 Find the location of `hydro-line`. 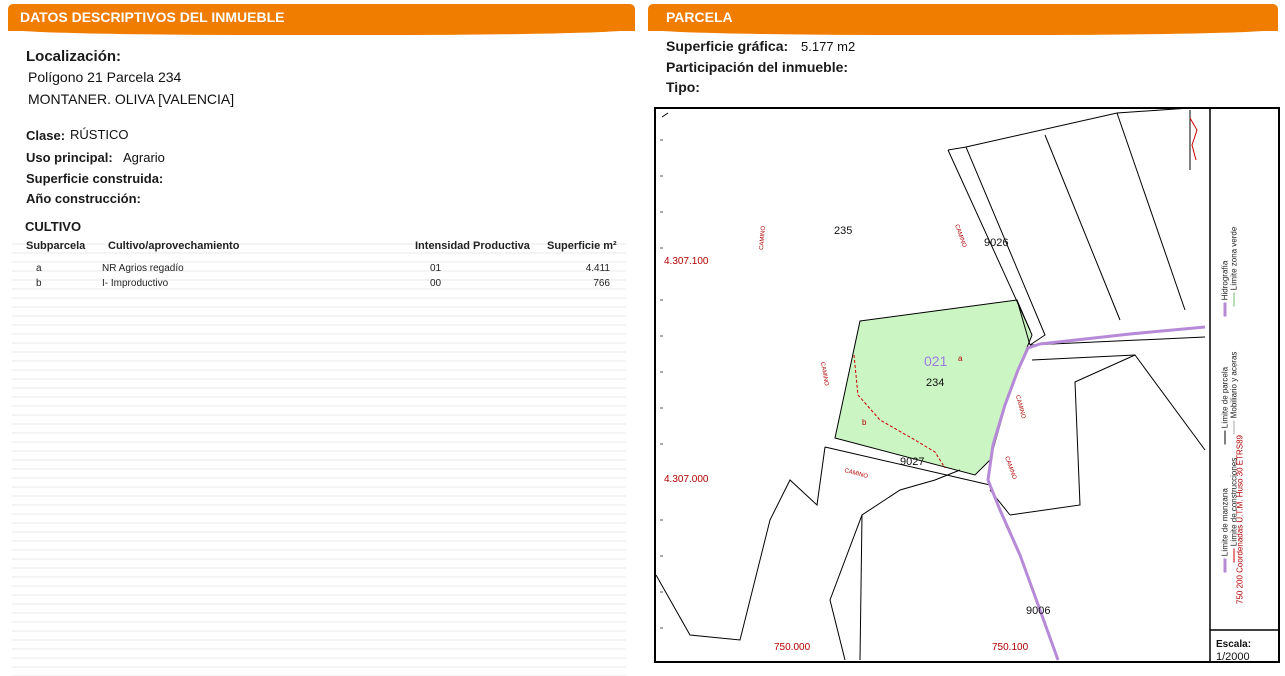

hydro-line is located at coordinates (1096, 493).